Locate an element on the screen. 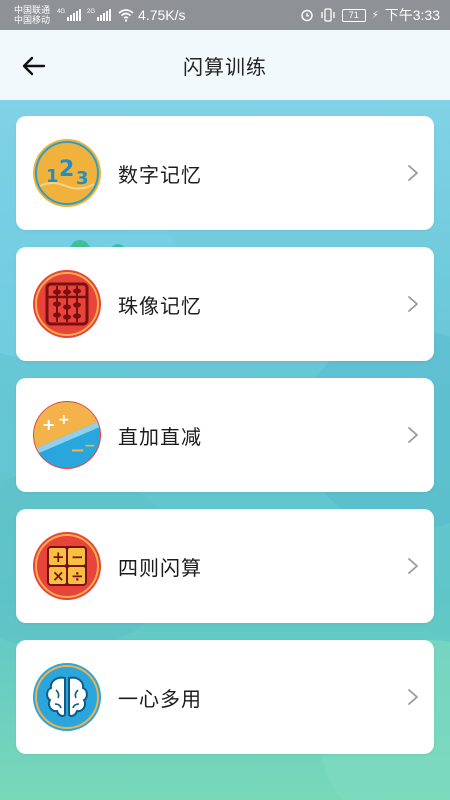 The width and height of the screenshot is (450, 800). menu-item-multitasking: 一心多用 is located at coordinates (225, 697).